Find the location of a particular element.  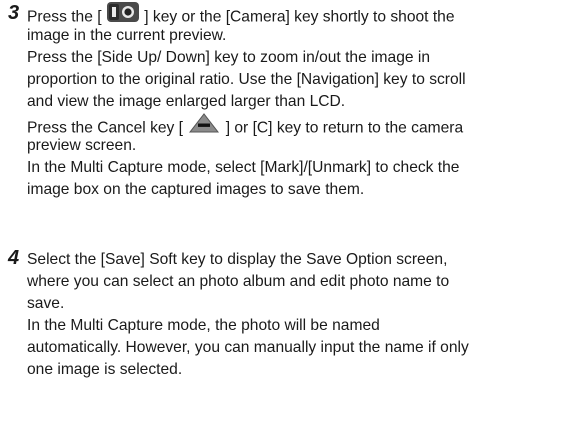

step-4-line-3: save. is located at coordinates (46, 303).